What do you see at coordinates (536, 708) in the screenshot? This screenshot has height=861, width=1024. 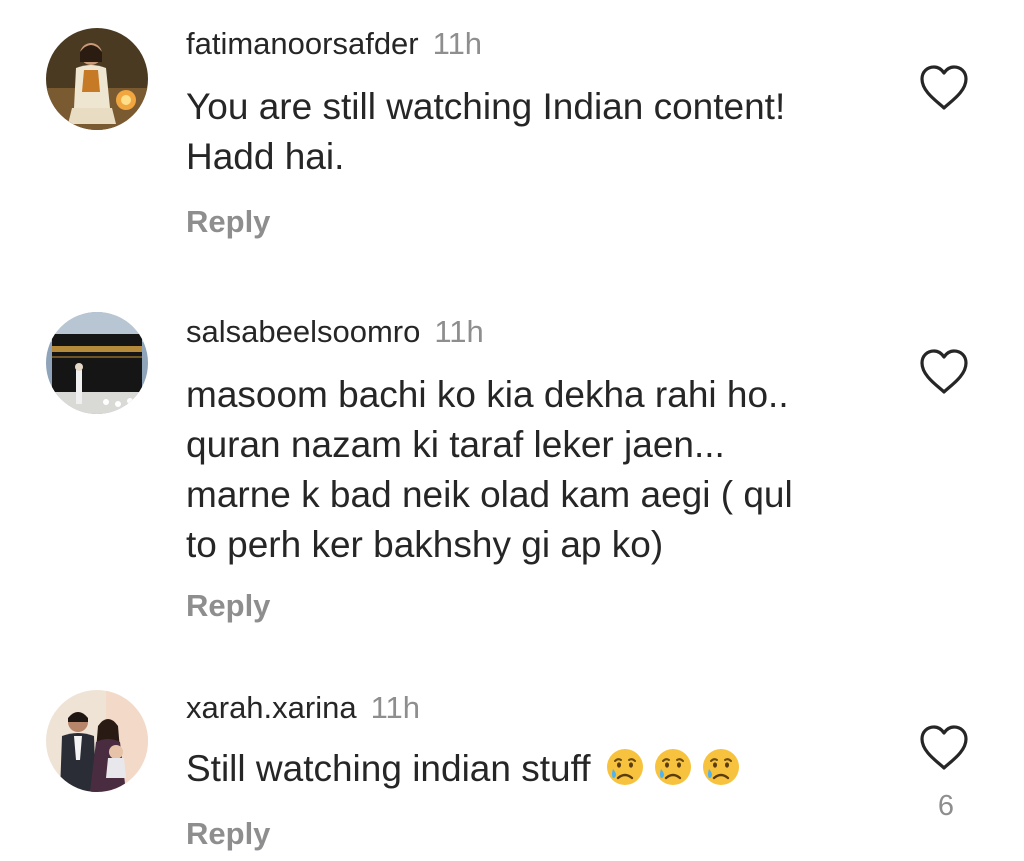 I see `comment-meta: xarah.xarina 11h` at bounding box center [536, 708].